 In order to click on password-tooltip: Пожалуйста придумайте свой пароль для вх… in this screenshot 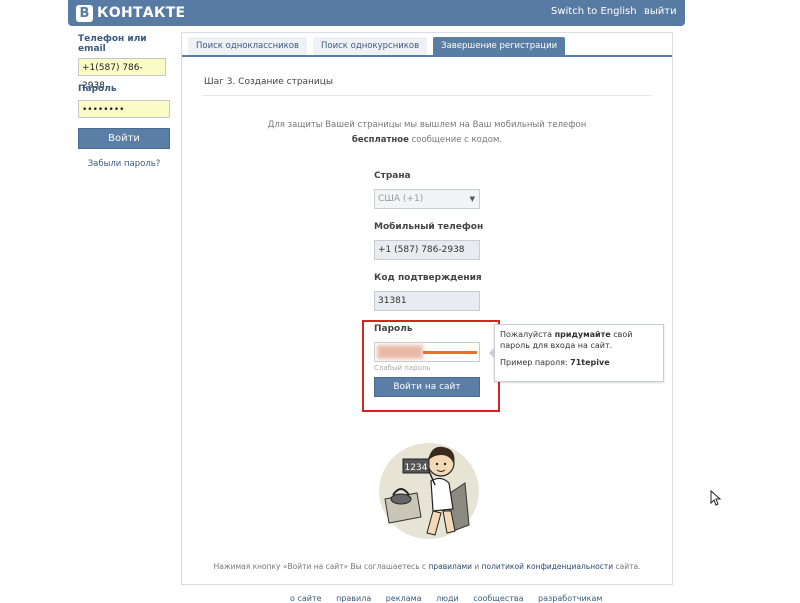, I will do `click(576, 353)`.